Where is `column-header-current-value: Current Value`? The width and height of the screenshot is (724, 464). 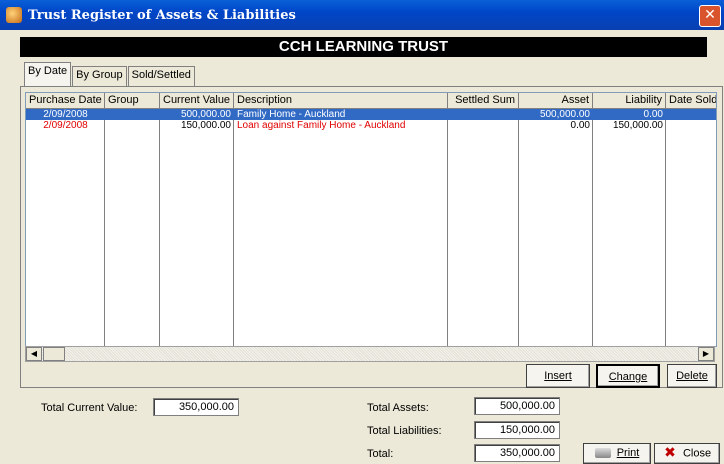
column-header-current-value: Current Value is located at coordinates (197, 100).